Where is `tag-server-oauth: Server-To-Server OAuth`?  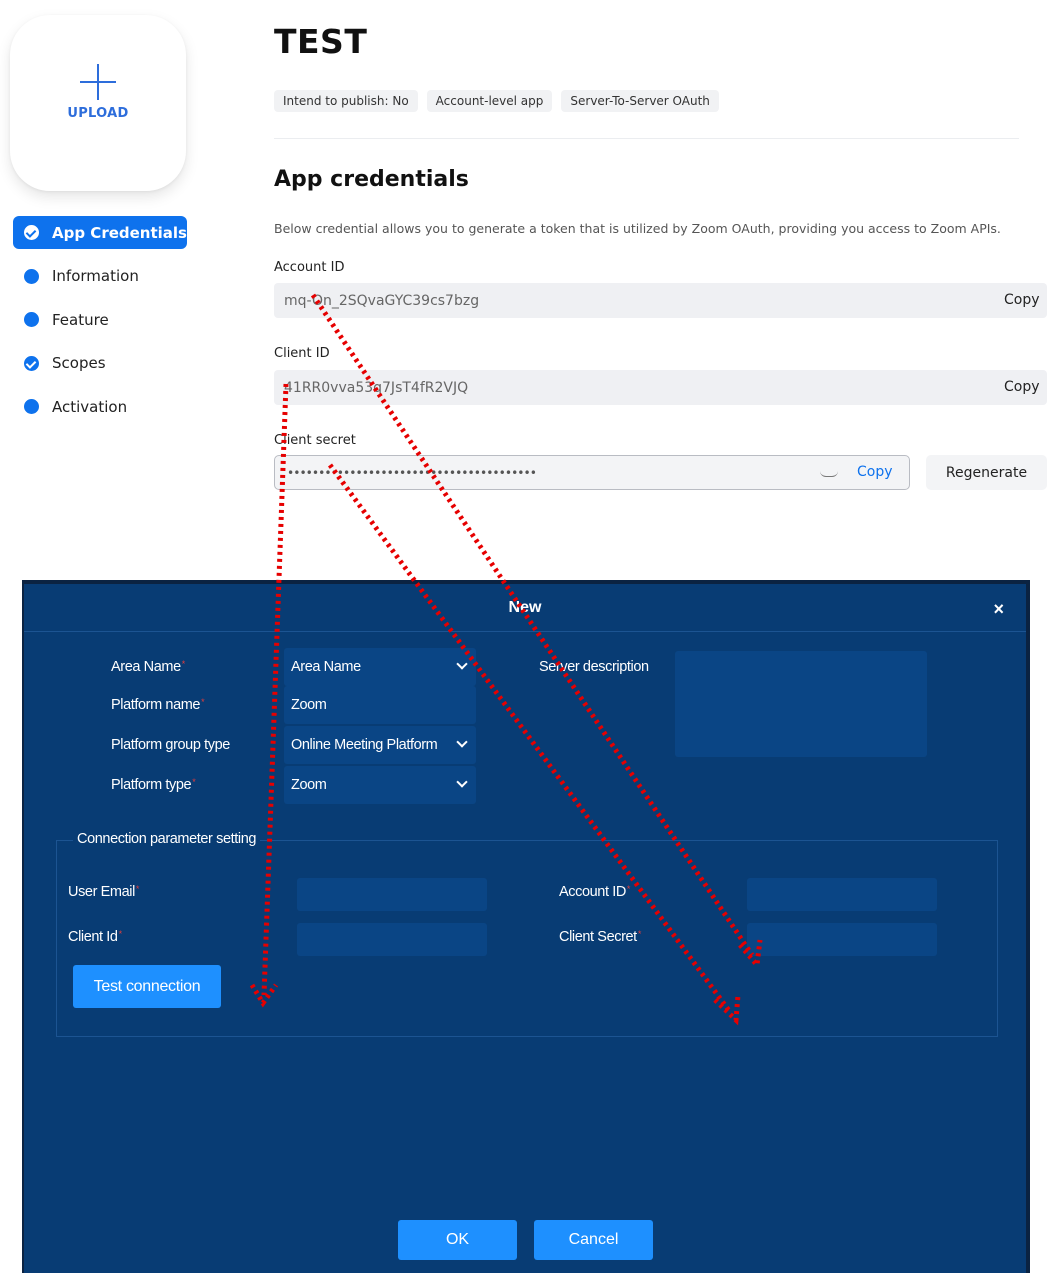
tag-server-oauth: Server-To-Server OAuth is located at coordinates (640, 101).